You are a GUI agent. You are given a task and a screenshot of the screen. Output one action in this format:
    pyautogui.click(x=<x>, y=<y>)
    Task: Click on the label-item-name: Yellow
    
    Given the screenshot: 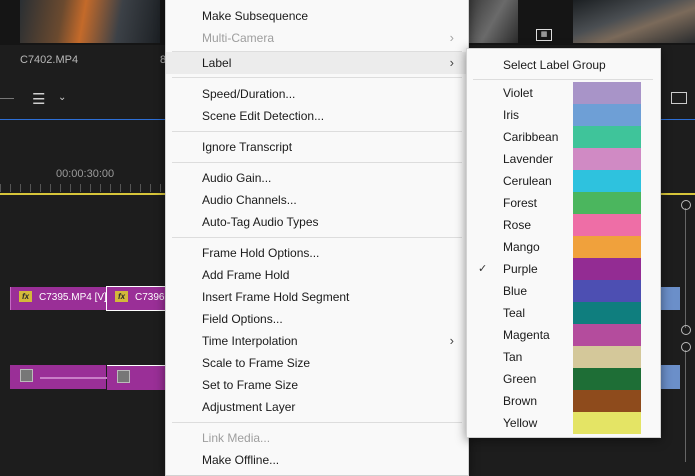 What is the action you would take?
    pyautogui.click(x=520, y=423)
    